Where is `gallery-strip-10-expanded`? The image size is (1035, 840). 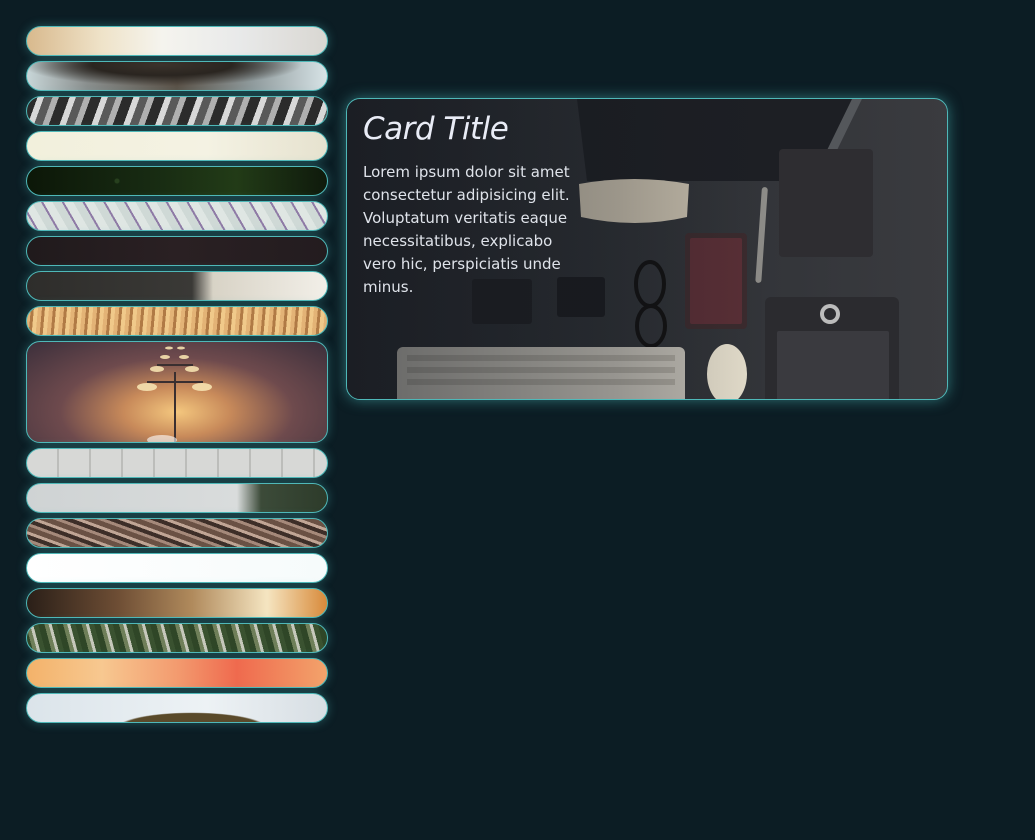 gallery-strip-10-expanded is located at coordinates (177, 392).